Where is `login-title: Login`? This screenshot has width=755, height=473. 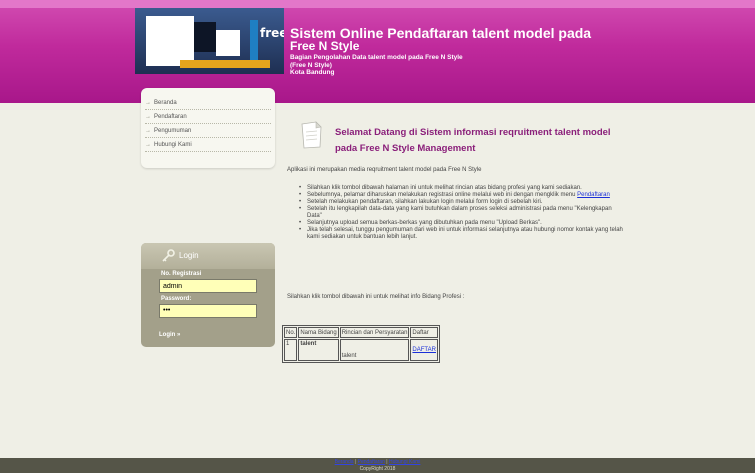 login-title: Login is located at coordinates (189, 255).